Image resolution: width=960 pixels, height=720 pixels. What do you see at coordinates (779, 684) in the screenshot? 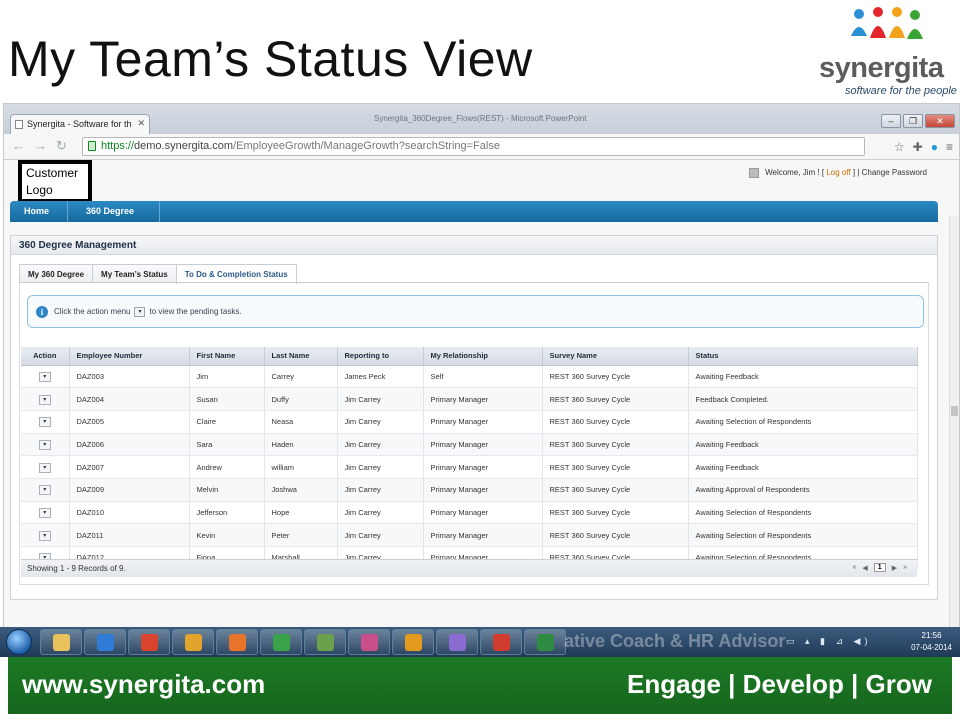
I see `footer-tagline: Engage | Develop | Grow` at bounding box center [779, 684].